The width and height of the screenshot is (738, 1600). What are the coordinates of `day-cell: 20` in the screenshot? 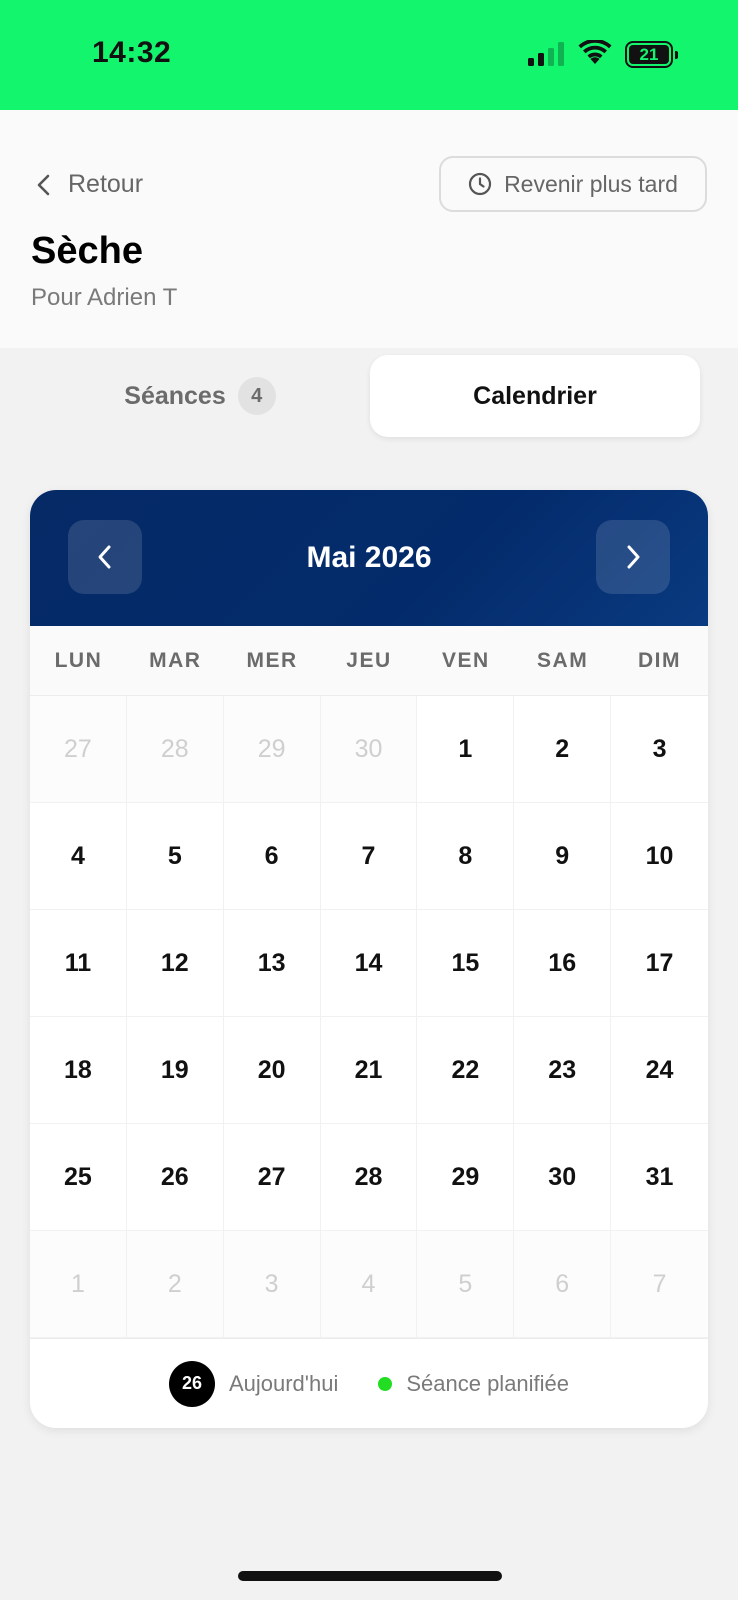 It's located at (272, 1070).